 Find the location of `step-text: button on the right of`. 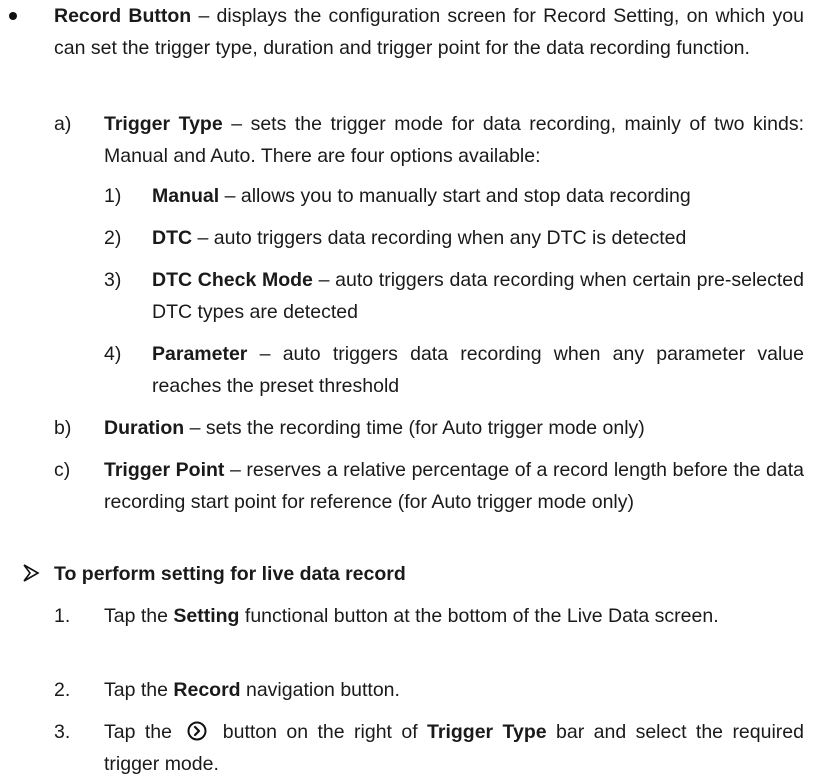

step-text: button on the right of is located at coordinates (320, 732).